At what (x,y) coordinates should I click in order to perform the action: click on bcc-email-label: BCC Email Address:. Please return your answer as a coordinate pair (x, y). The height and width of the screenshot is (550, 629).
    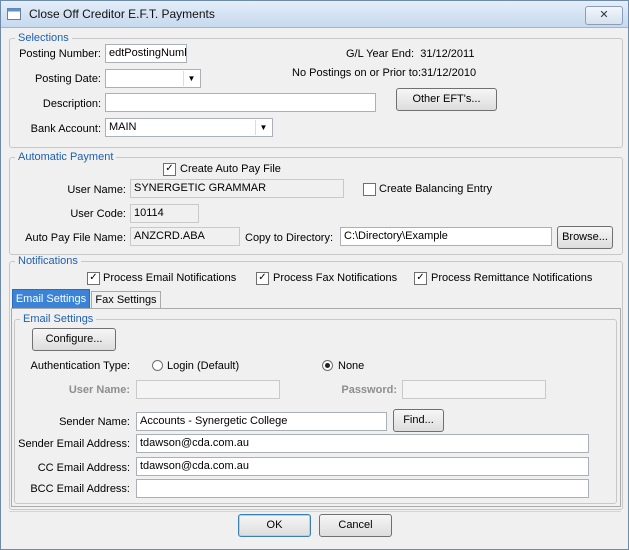
    Looking at the image, I should click on (80, 489).